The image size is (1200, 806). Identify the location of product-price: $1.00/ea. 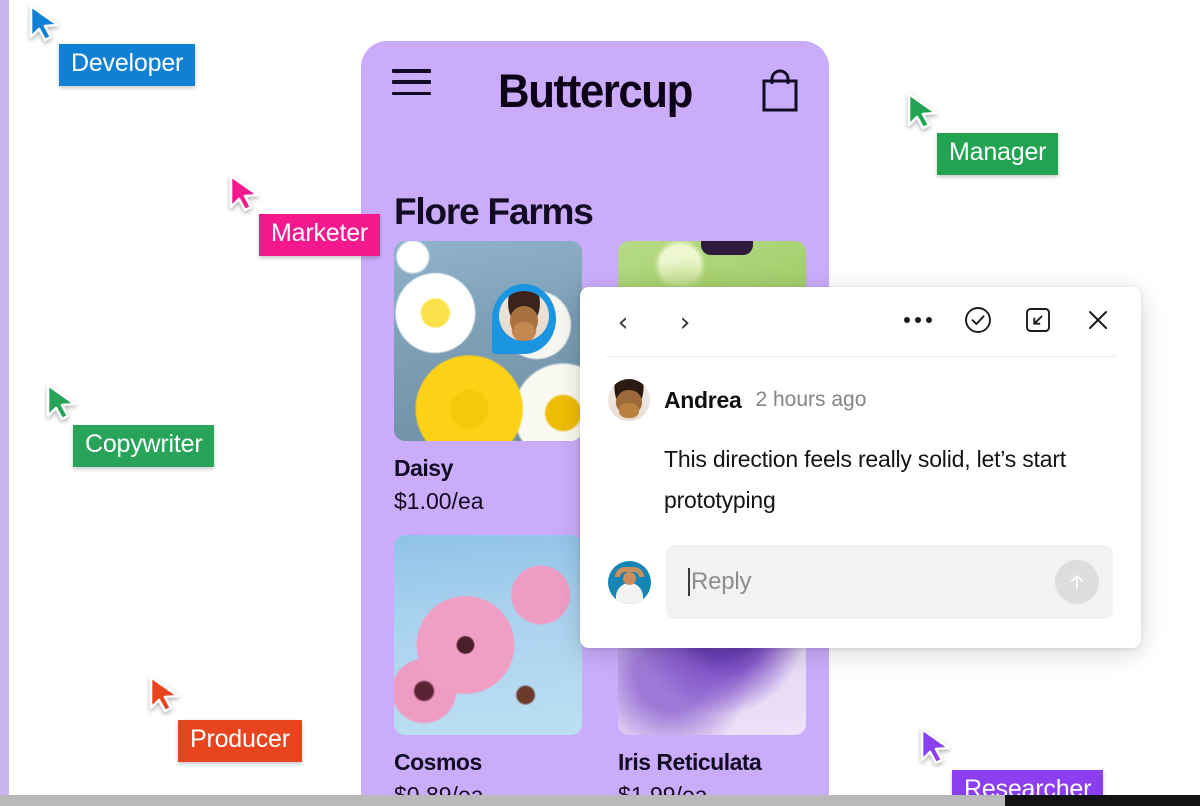
(439, 501).